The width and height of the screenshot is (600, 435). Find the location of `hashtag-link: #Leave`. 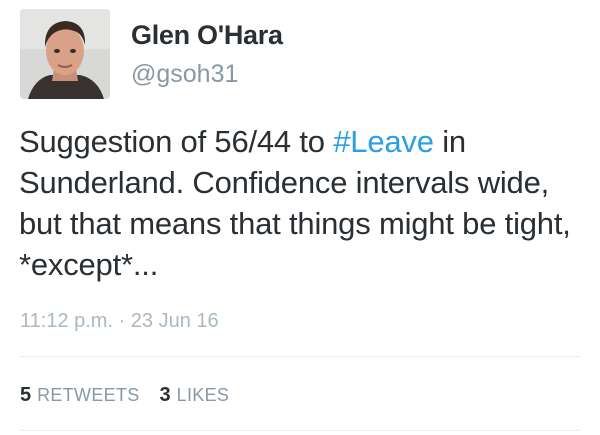

hashtag-link: #Leave is located at coordinates (383, 141).